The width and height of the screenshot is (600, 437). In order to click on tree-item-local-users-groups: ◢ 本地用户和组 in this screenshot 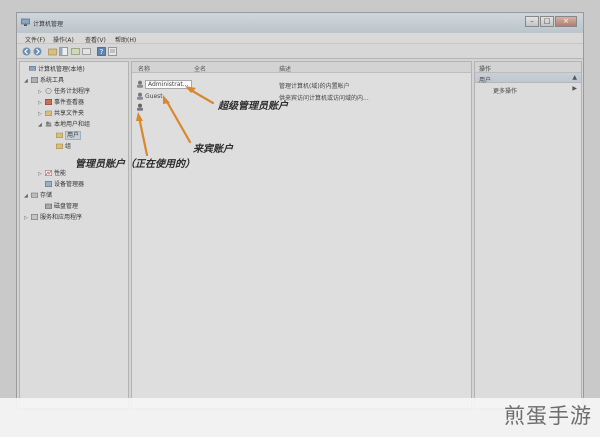, I will do `click(64, 123)`.